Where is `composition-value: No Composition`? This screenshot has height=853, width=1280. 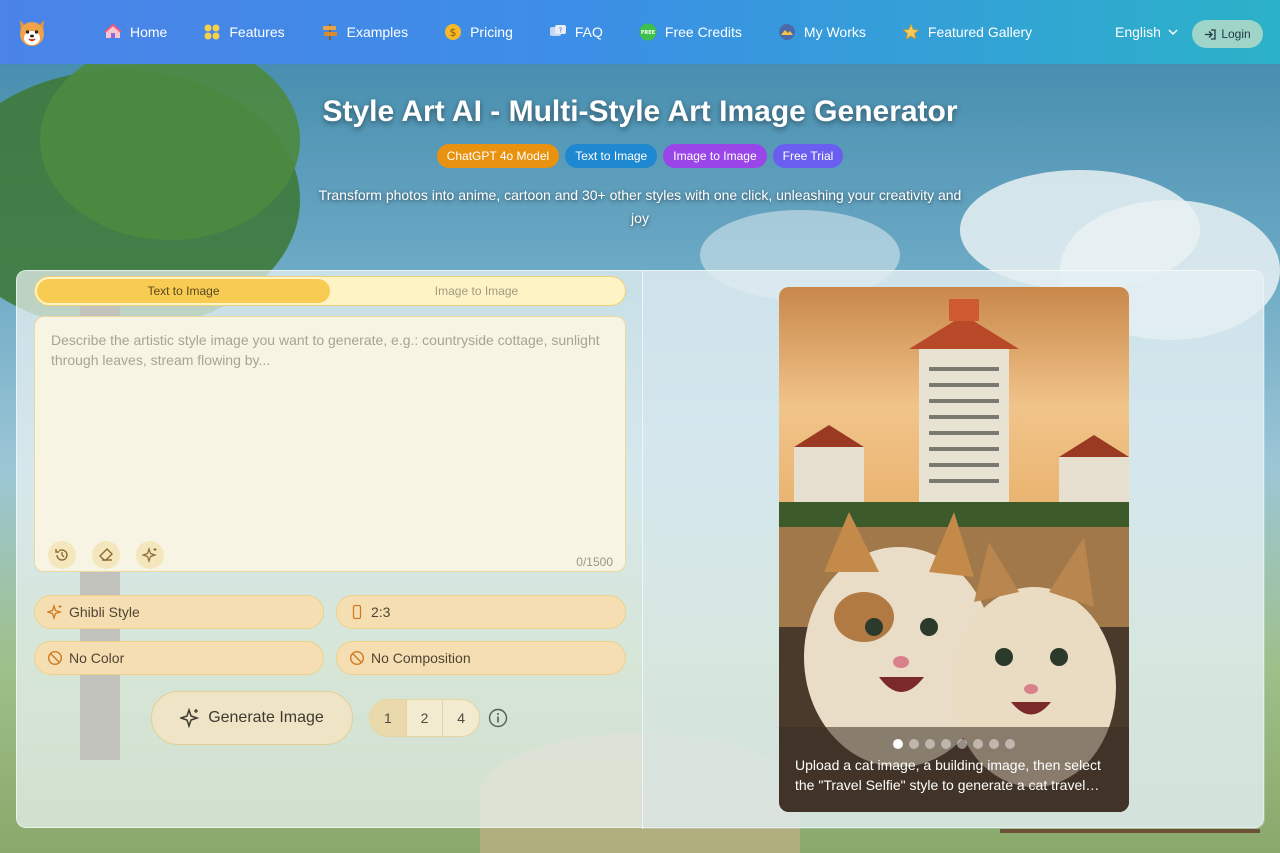
composition-value: No Composition is located at coordinates (421, 658).